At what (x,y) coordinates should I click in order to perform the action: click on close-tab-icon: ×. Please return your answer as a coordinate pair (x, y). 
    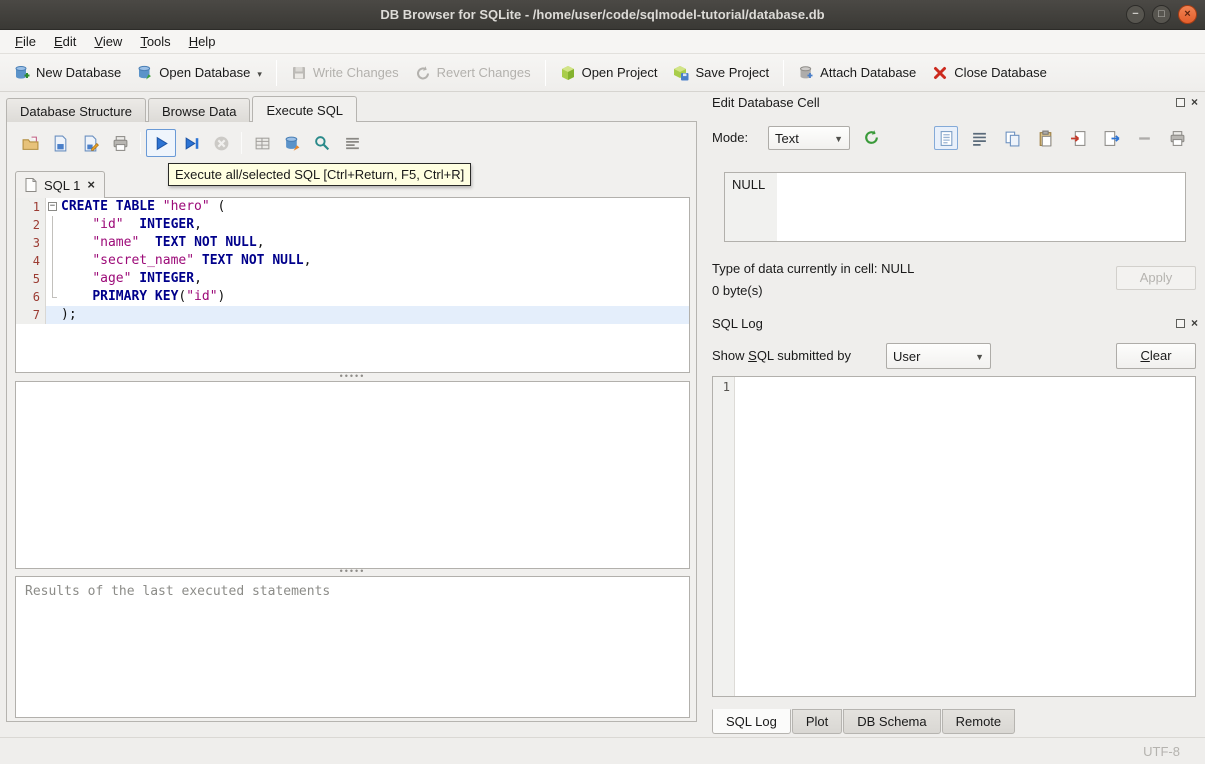
    Looking at the image, I should click on (91, 184).